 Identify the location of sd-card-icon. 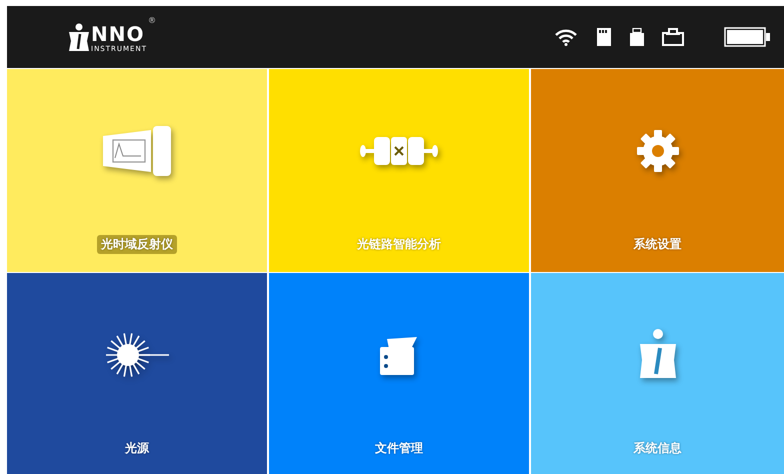
(604, 37).